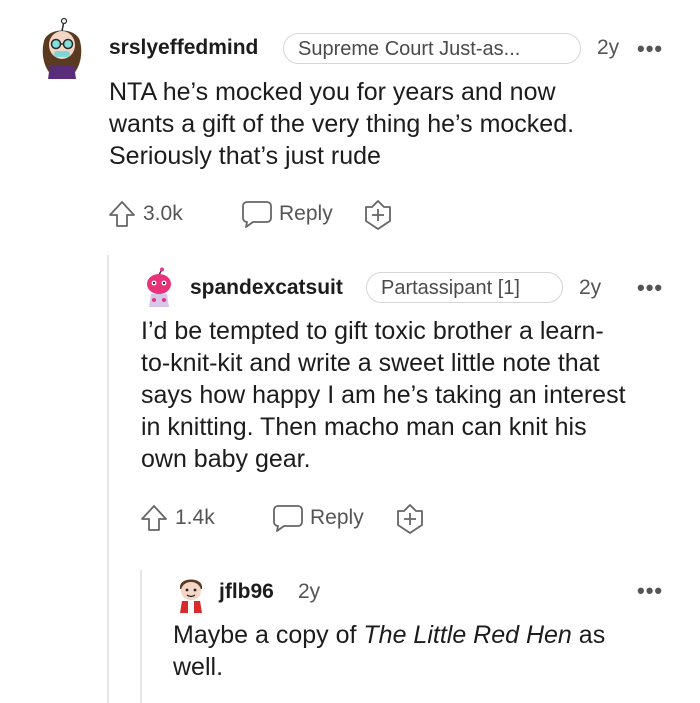  I want to click on vote-count: 1.4k, so click(195, 517).